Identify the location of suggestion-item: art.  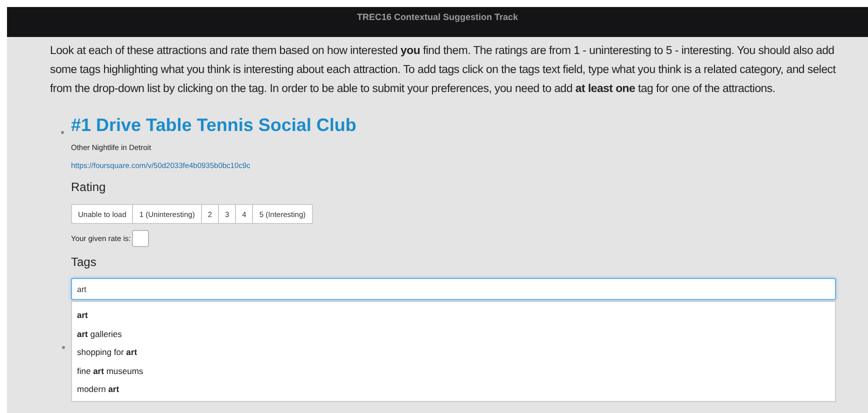
(456, 317).